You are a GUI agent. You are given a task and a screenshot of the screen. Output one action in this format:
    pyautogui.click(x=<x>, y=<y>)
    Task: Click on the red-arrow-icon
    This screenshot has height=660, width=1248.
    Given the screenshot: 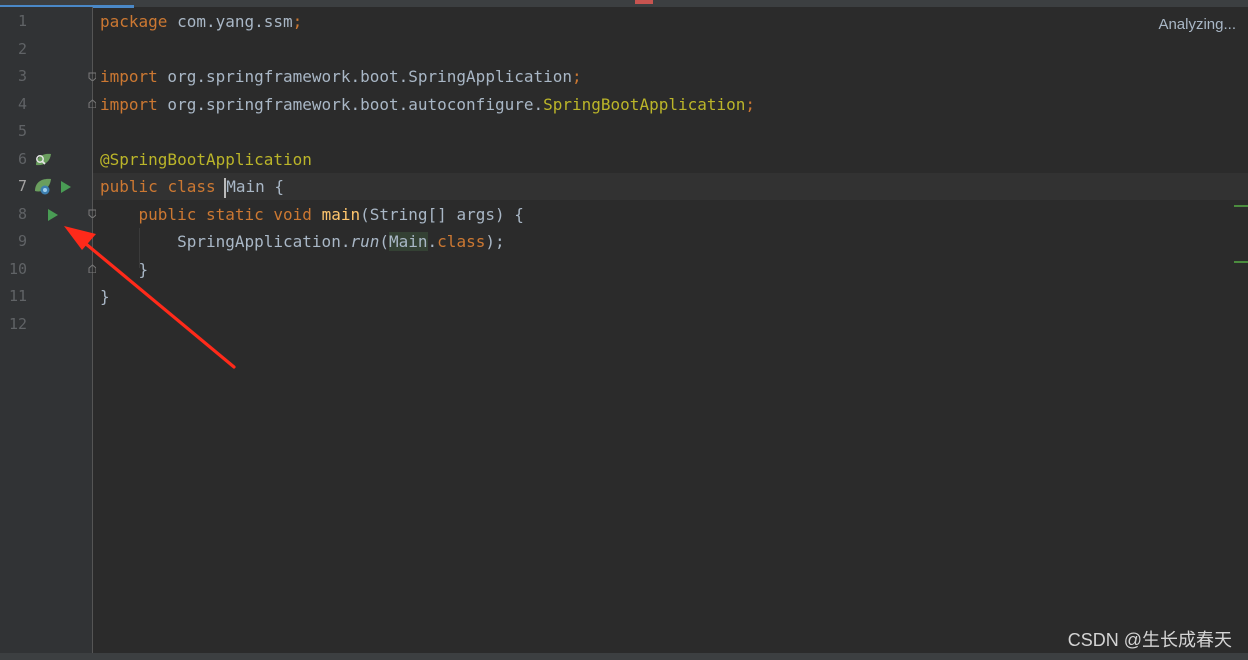 What is the action you would take?
    pyautogui.click(x=150, y=297)
    